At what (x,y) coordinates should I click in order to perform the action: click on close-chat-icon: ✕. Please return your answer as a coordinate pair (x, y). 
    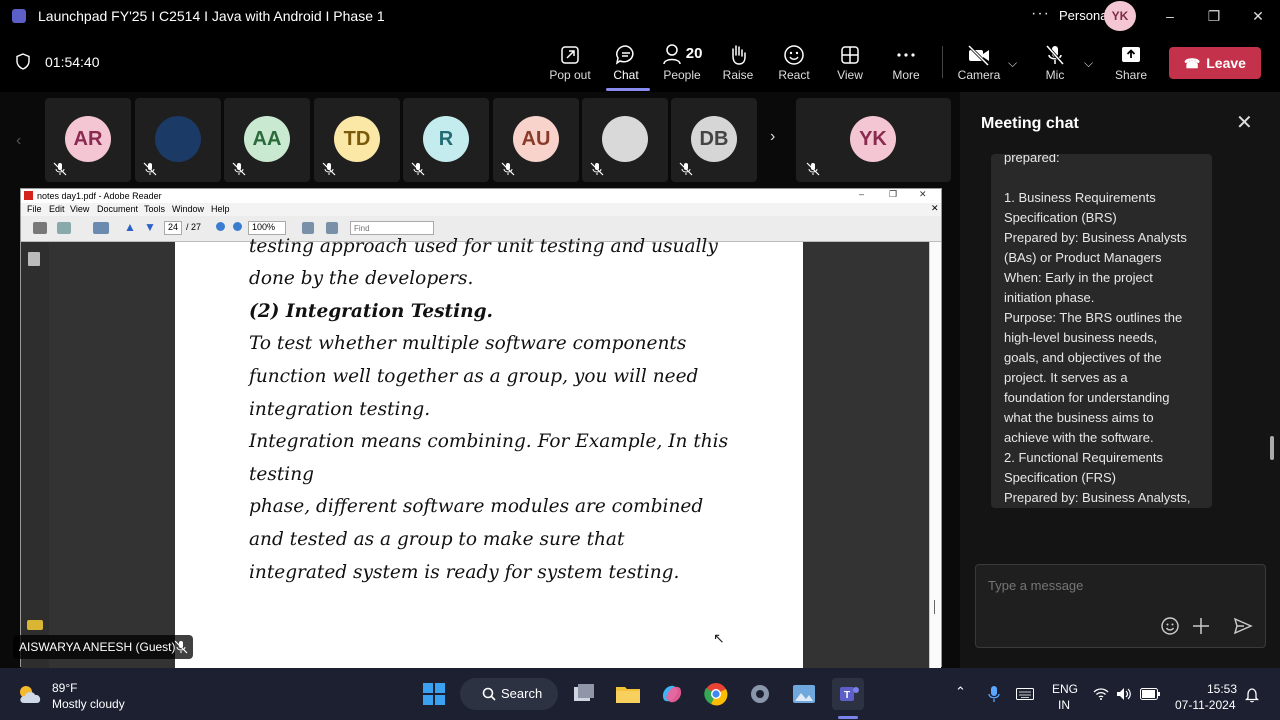
    Looking at the image, I should click on (1244, 122).